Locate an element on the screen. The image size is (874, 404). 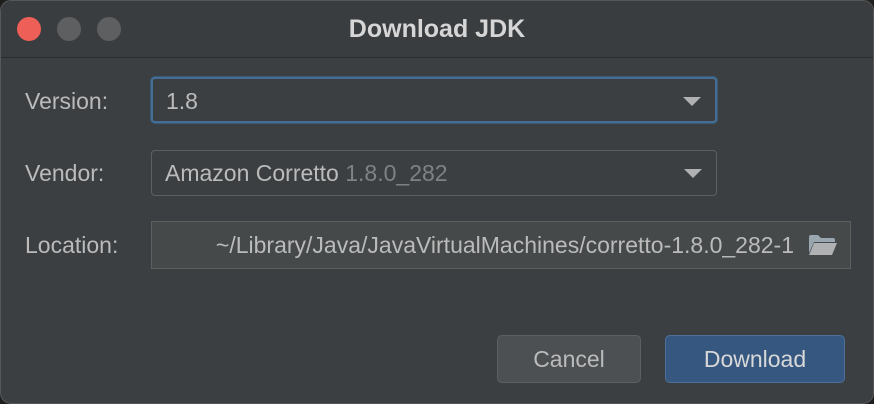
vendor-value: Amazon Corretto 1.8.0_282 is located at coordinates (306, 173).